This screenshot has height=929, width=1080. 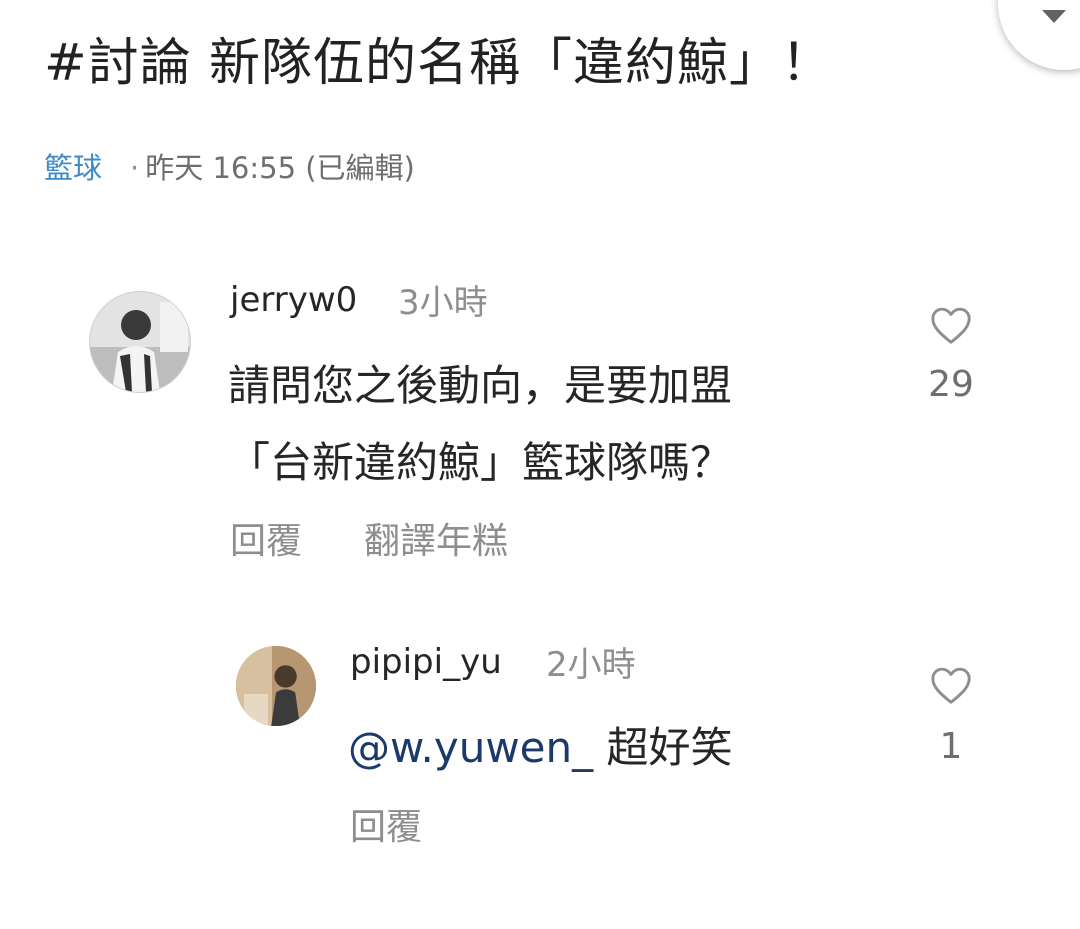 What do you see at coordinates (1039, 35) in the screenshot?
I see `collapse-button` at bounding box center [1039, 35].